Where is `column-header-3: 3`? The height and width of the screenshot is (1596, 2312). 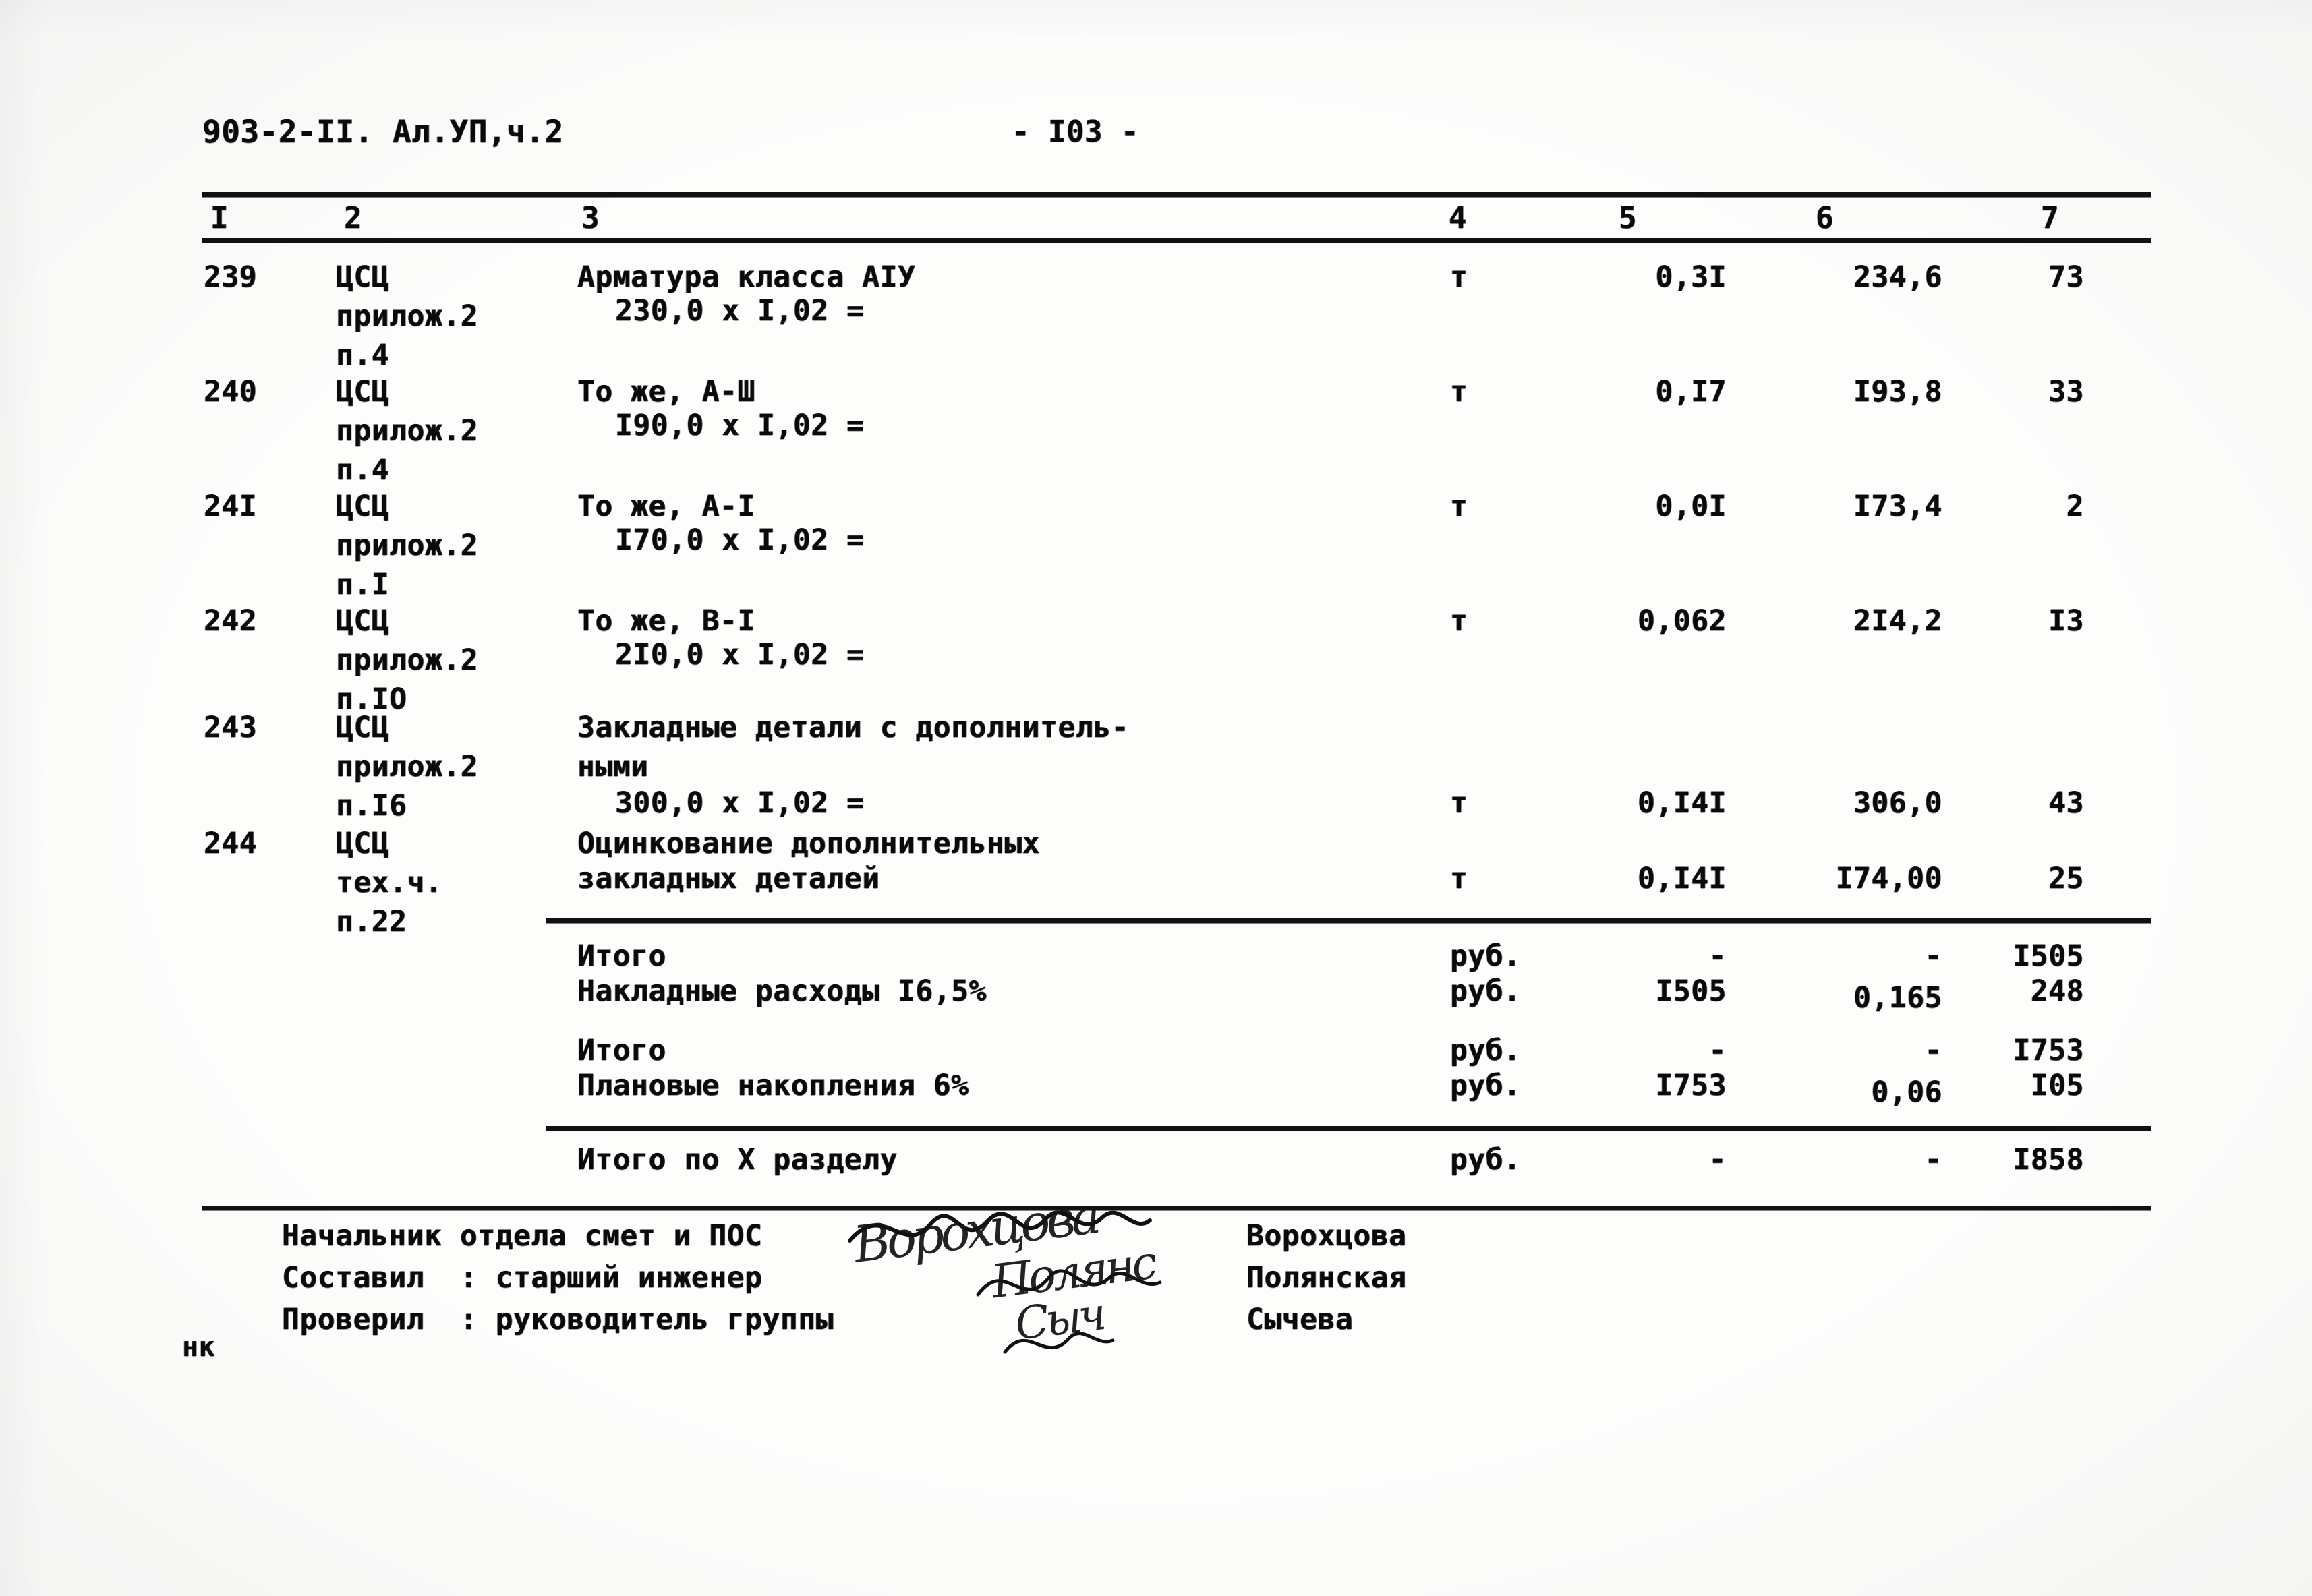
column-header-3: 3 is located at coordinates (590, 218).